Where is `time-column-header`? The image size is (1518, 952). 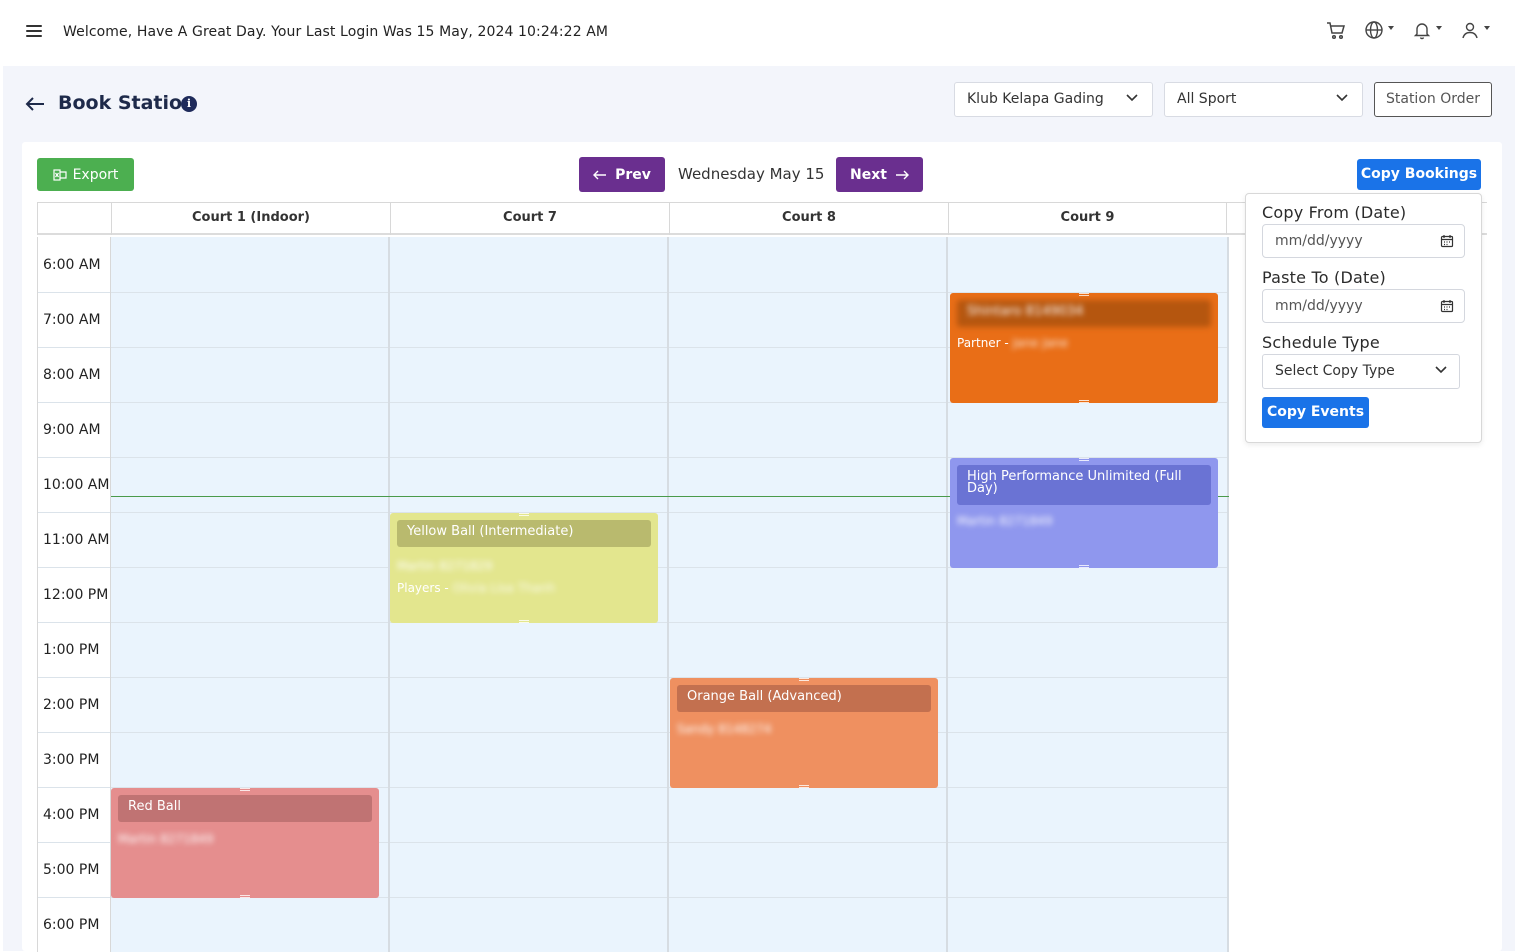 time-column-header is located at coordinates (74, 219).